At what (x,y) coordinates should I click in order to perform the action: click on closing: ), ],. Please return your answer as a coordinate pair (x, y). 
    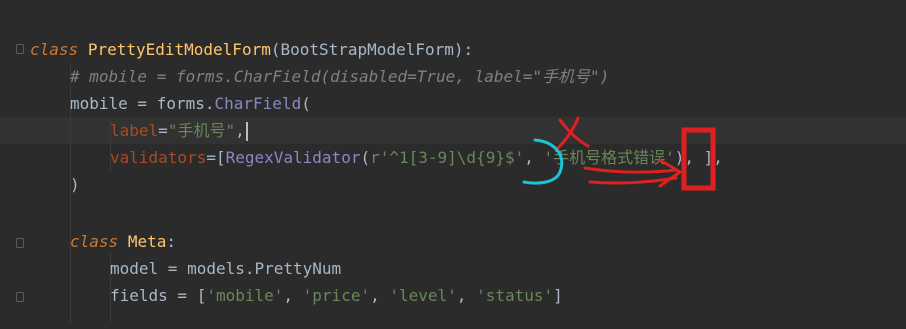
    Looking at the image, I should click on (698, 157).